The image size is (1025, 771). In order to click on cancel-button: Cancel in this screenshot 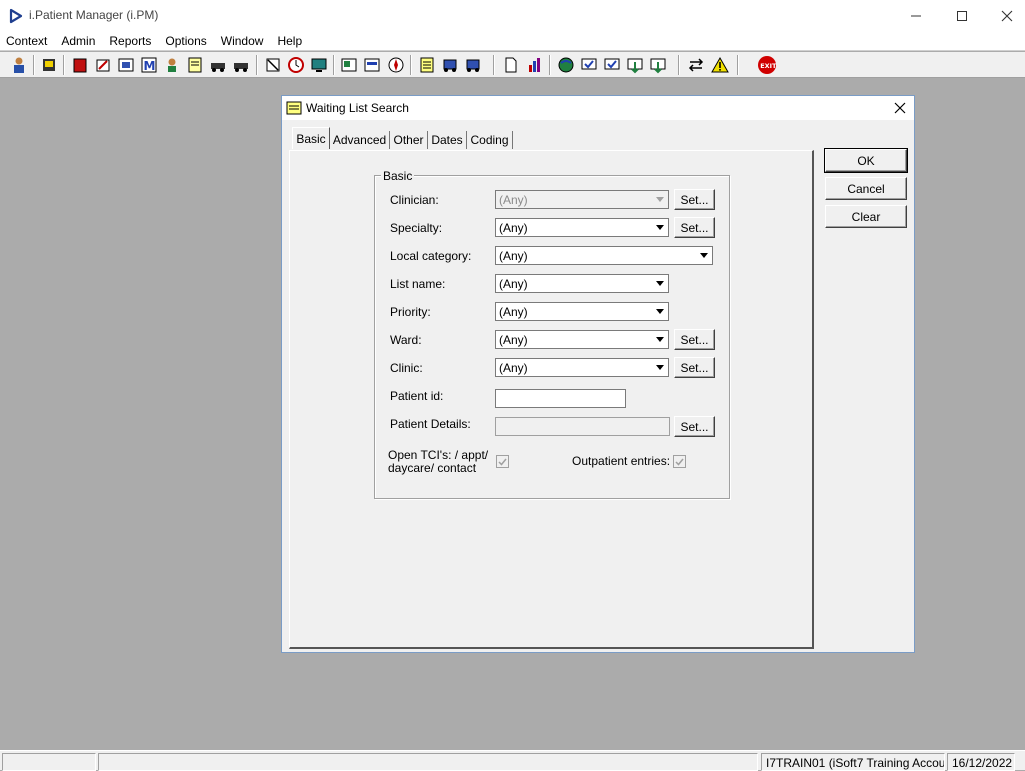, I will do `click(866, 188)`.